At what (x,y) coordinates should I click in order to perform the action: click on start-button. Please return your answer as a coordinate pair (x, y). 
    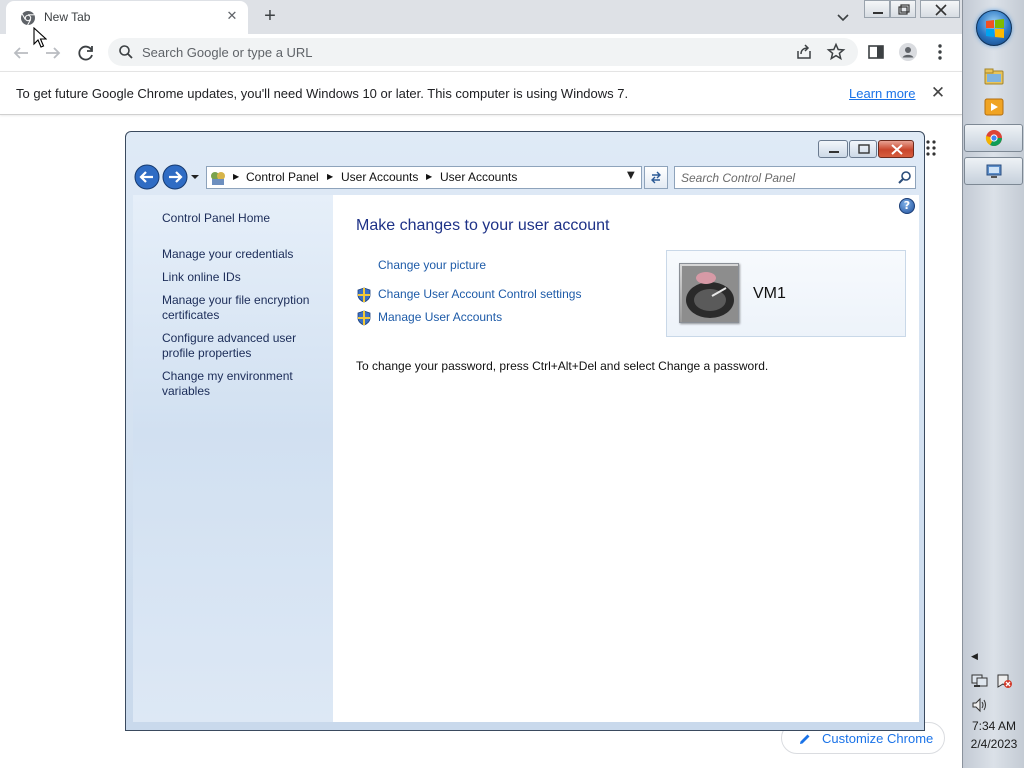
    Looking at the image, I should click on (994, 28).